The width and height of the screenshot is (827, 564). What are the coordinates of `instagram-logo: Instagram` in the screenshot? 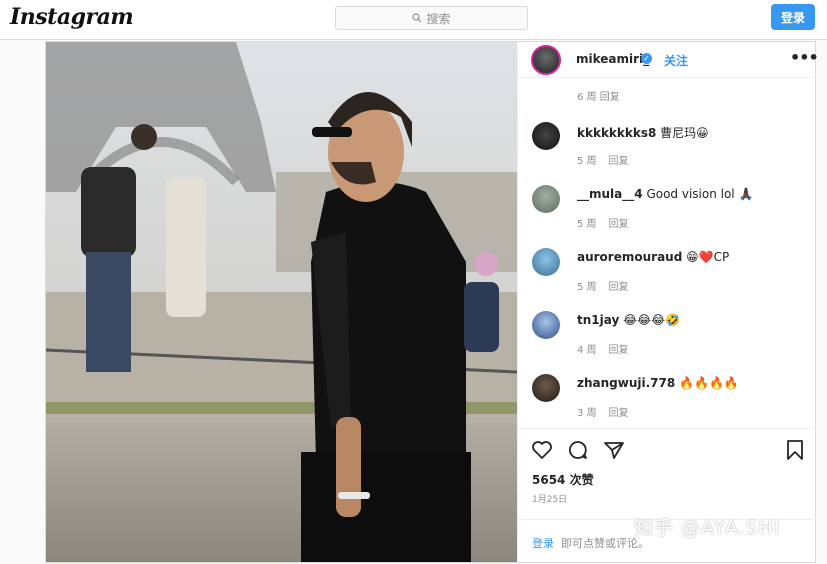 It's located at (72, 17).